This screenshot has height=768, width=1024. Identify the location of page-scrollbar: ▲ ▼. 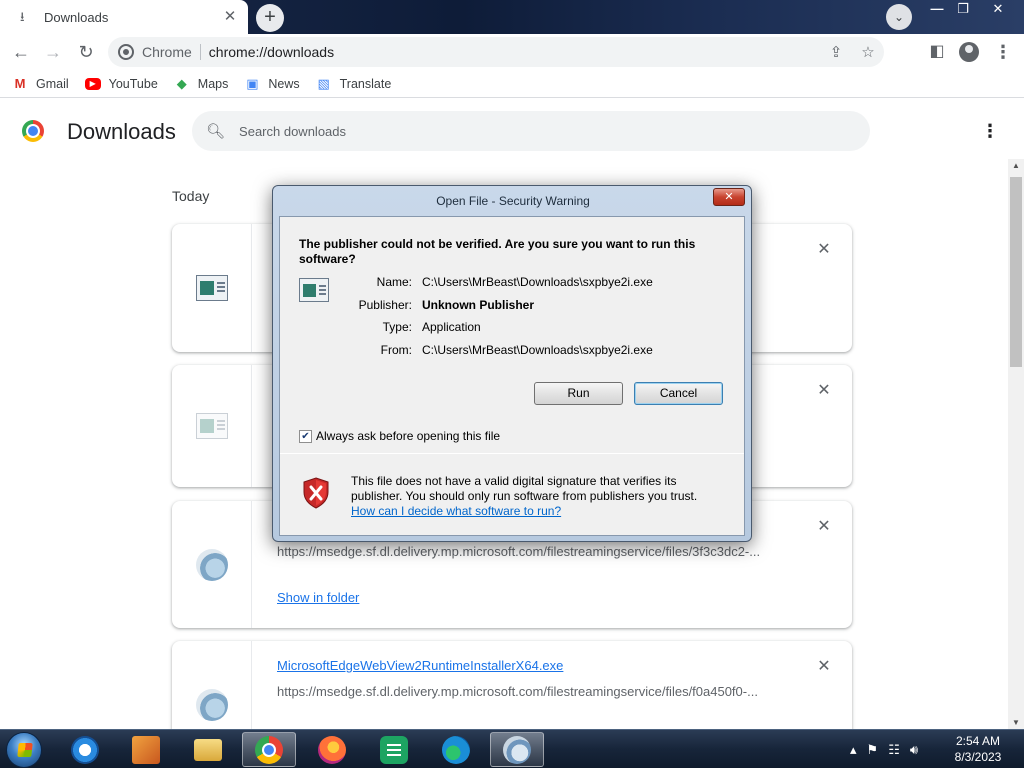
(1016, 444).